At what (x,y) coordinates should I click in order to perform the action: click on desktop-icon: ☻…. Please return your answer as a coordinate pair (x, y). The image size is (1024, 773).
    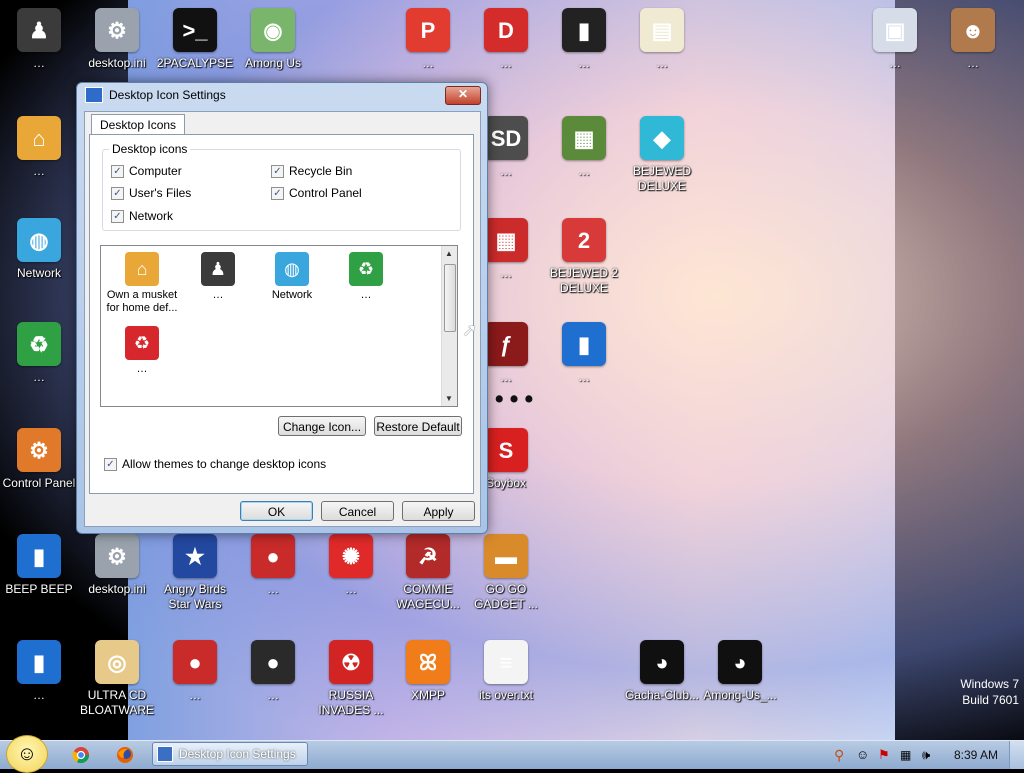
    Looking at the image, I should click on (973, 39).